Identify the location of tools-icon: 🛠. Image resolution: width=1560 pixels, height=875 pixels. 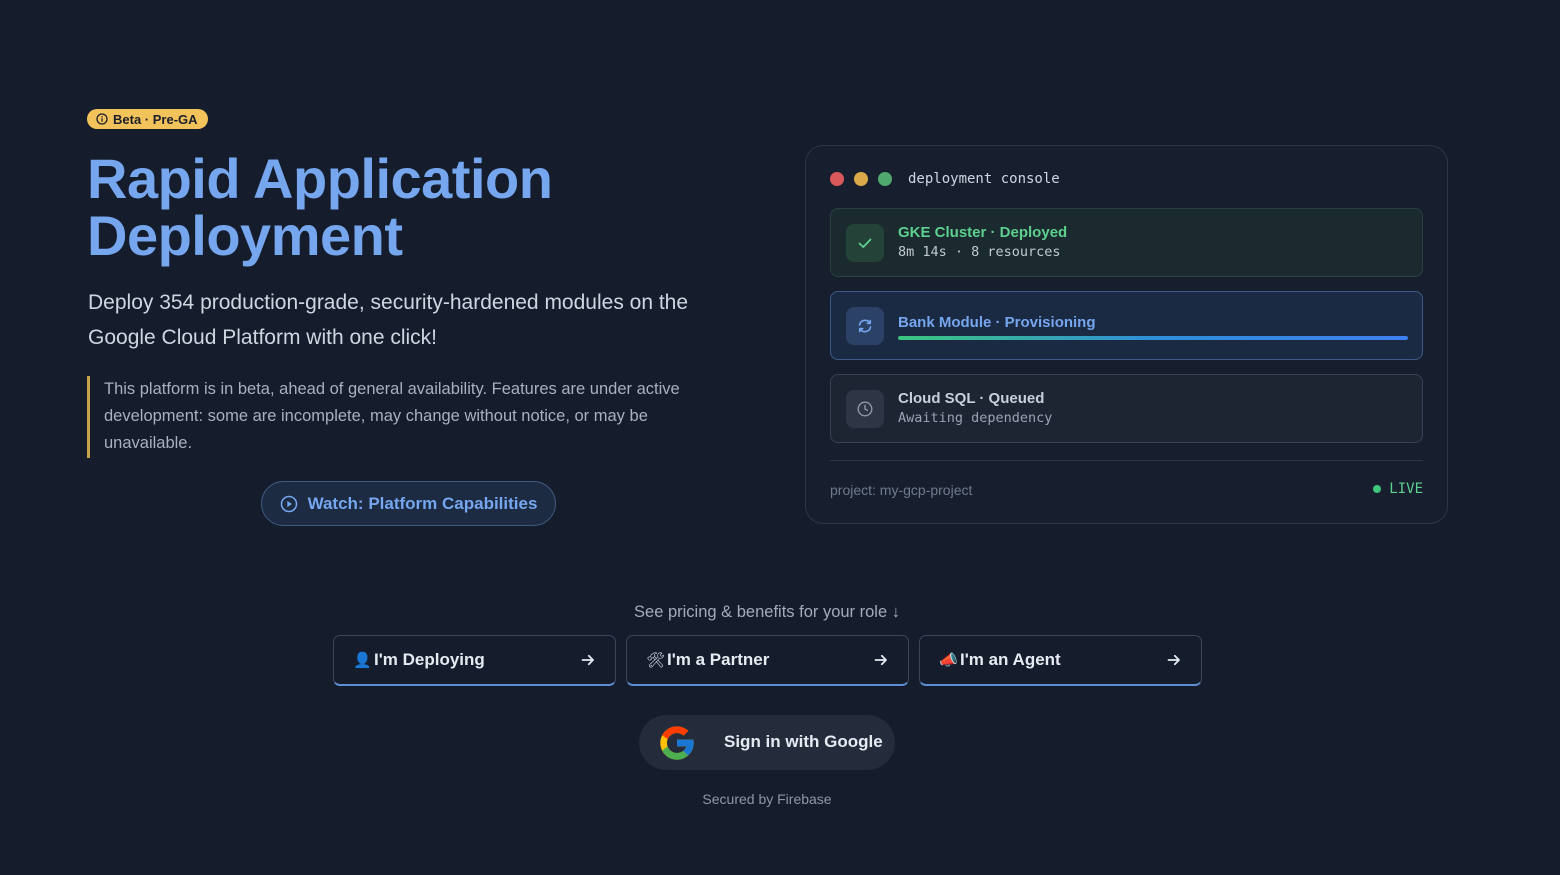
(656, 660).